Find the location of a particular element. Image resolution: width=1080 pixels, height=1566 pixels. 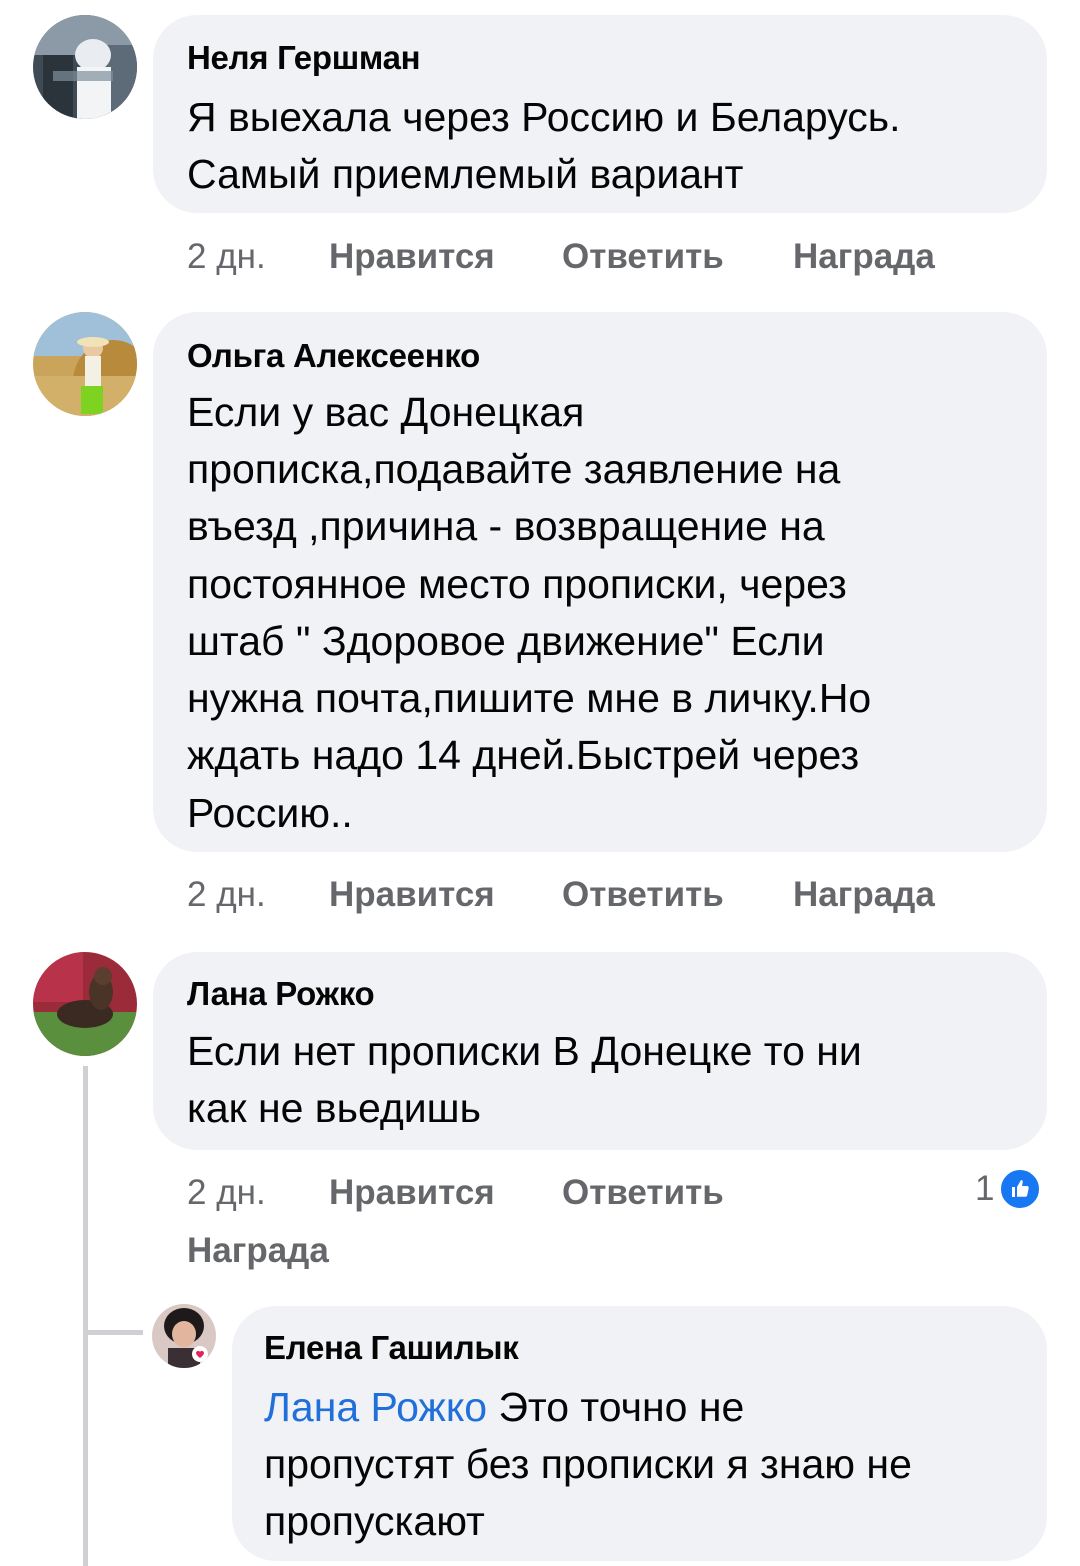

thread-connector-branch is located at coordinates (113, 1332).